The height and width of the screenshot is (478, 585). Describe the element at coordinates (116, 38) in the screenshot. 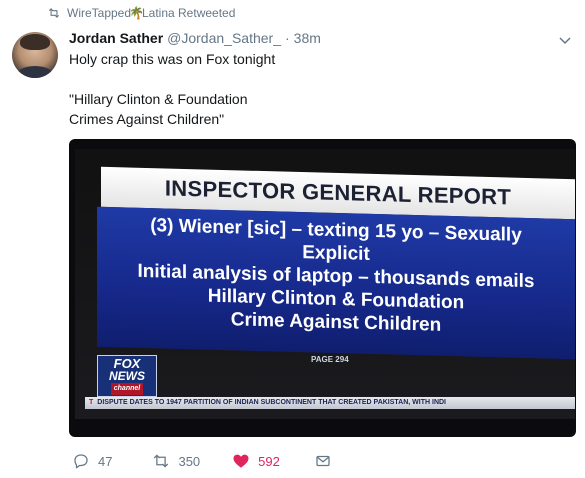

I see `display-name: Jordan Sather` at that location.